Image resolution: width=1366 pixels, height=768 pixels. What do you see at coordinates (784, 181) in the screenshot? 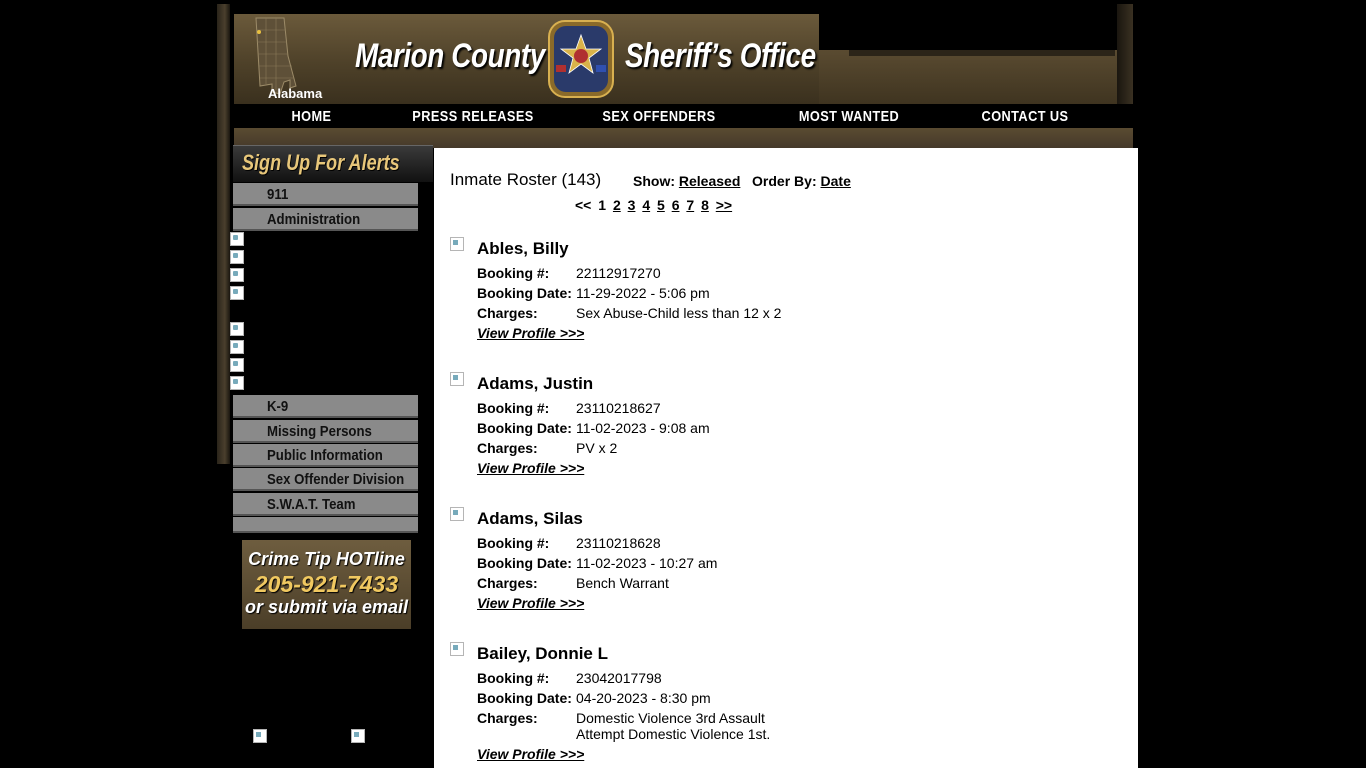
I see `order-by-label: Order By:` at bounding box center [784, 181].